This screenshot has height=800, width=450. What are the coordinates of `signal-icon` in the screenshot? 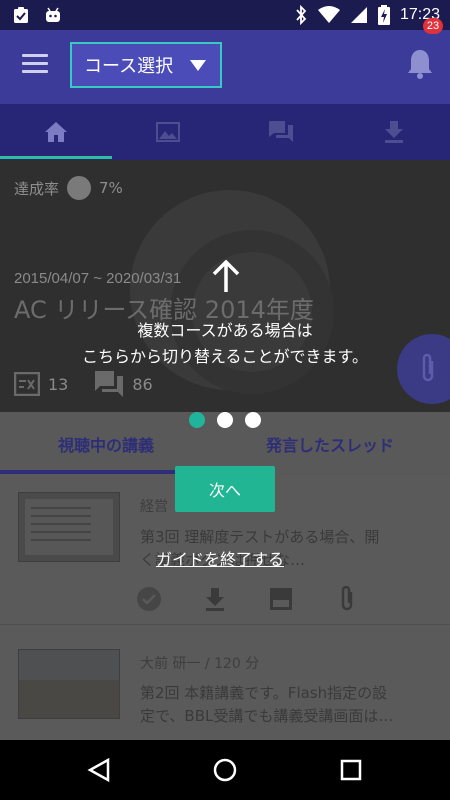 It's located at (358, 15).